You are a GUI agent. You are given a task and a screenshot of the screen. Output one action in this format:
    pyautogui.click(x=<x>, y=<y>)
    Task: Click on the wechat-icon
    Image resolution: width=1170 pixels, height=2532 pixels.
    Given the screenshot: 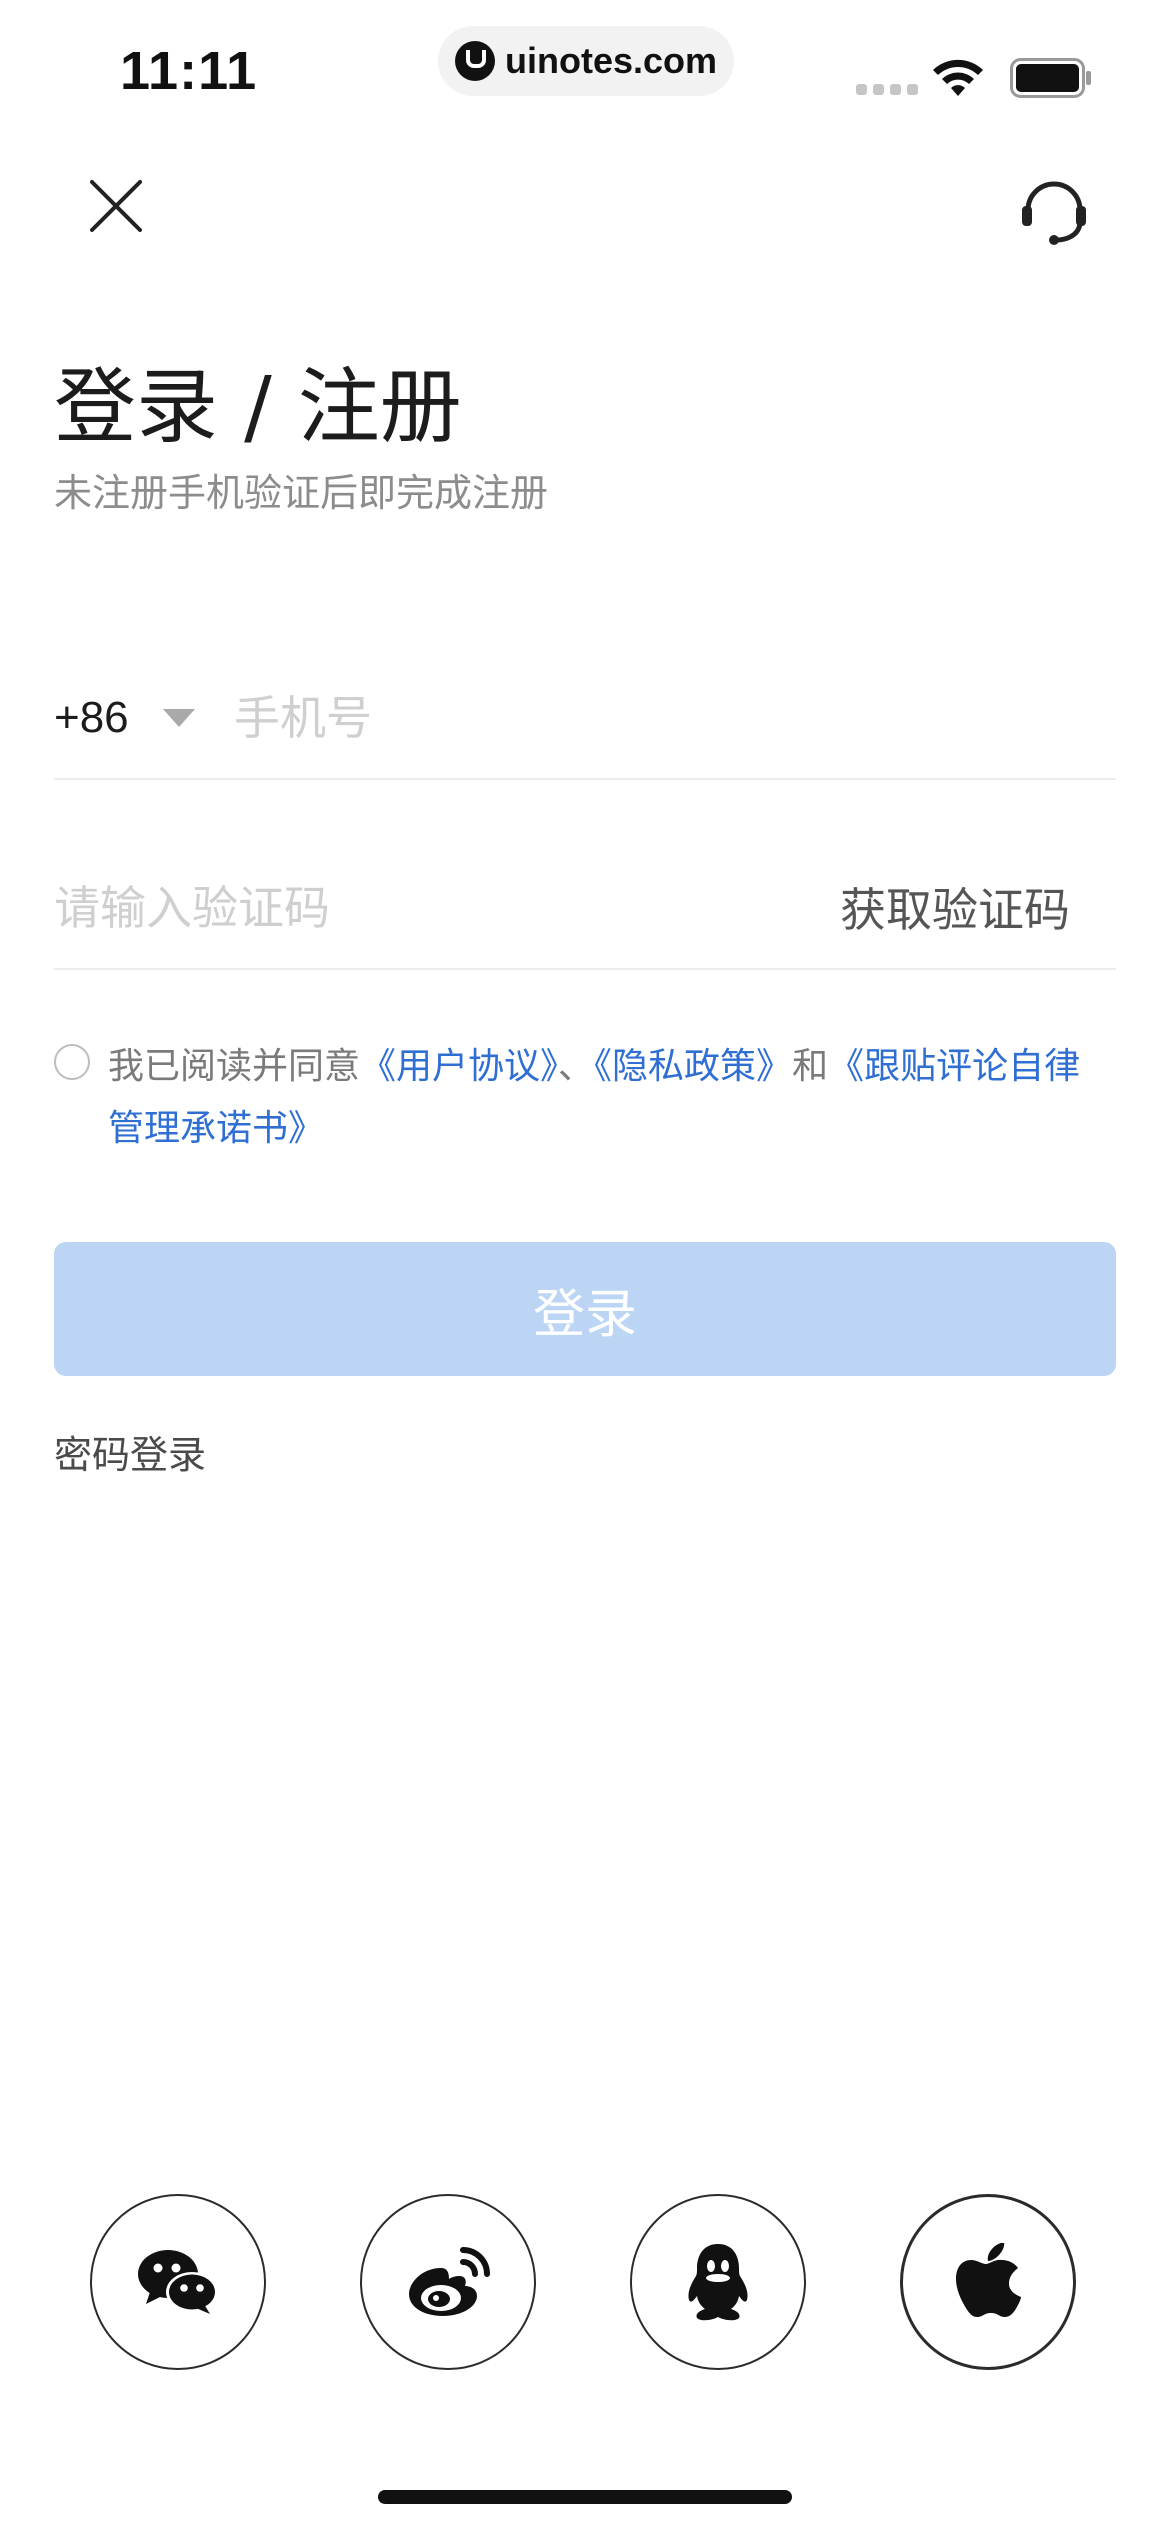 What is the action you would take?
    pyautogui.click(x=178, y=2282)
    